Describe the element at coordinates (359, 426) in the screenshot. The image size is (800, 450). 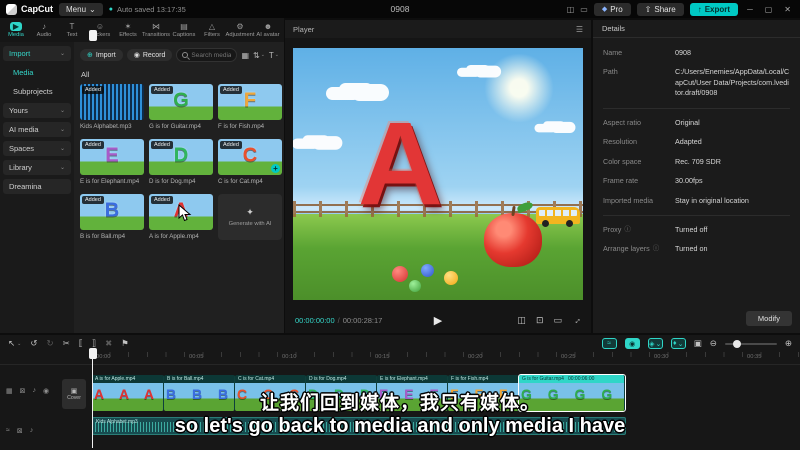
I see `audio-clip: Kids Alphabet.mp3` at that location.